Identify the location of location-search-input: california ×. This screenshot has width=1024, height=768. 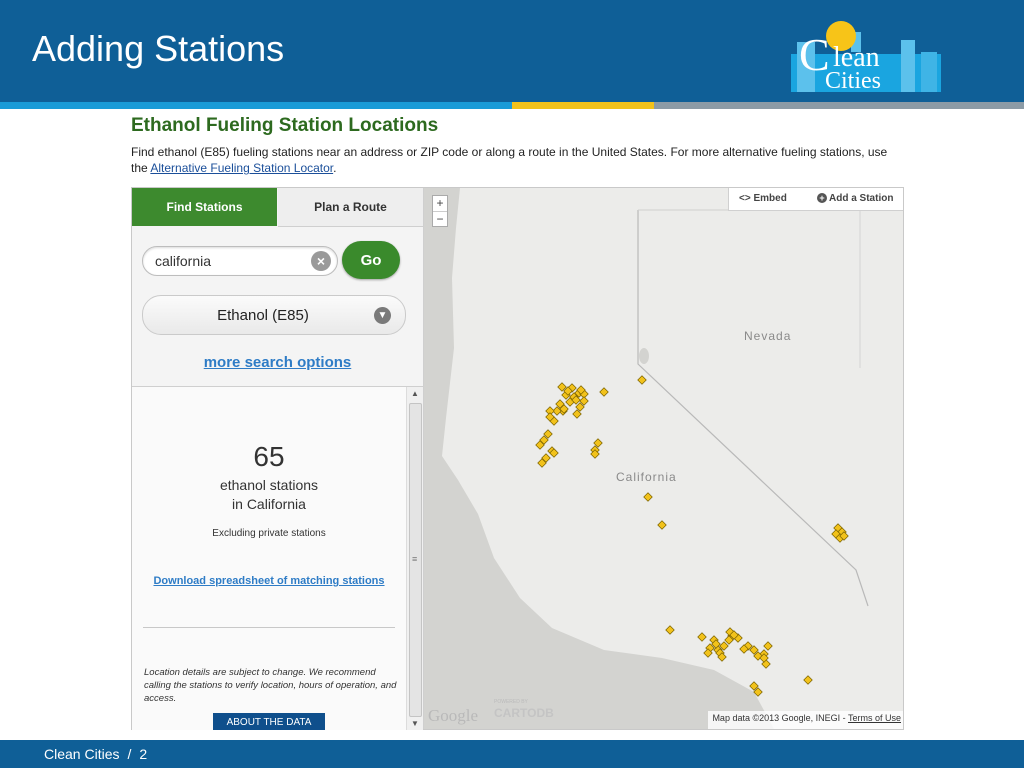
(240, 261).